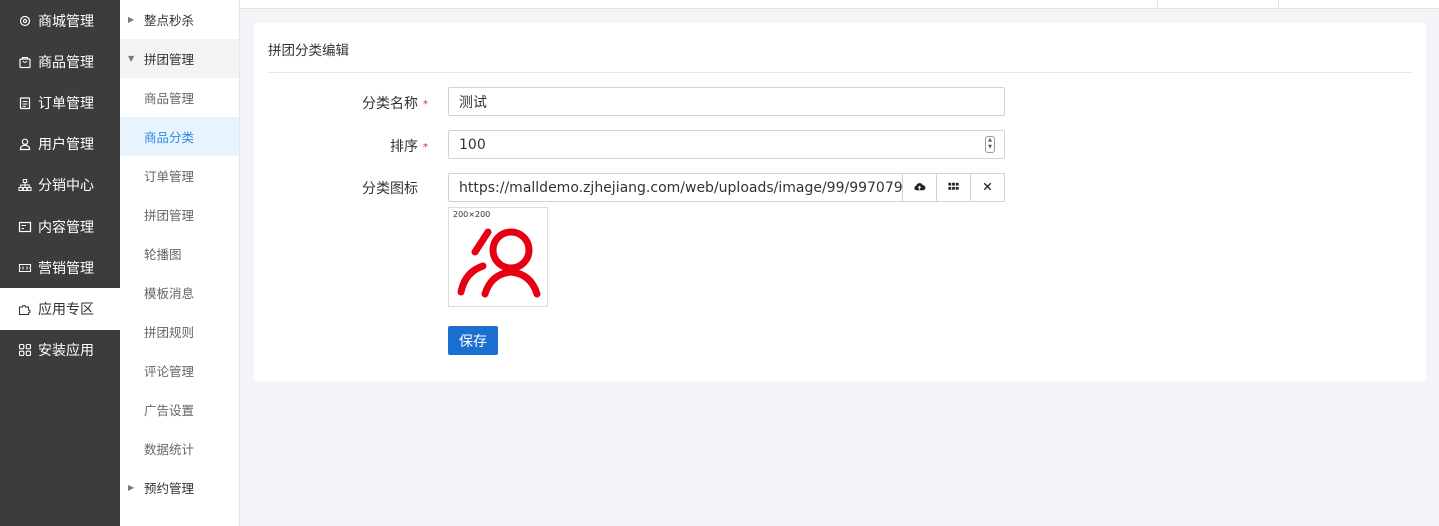 This screenshot has width=1439, height=526. I want to click on clipboard-icon, so click(25, 103).